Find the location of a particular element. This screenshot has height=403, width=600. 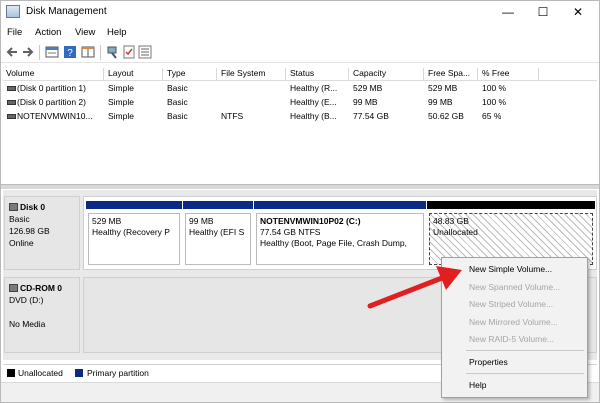

volume-capacity: 99 MB is located at coordinates (365, 102).